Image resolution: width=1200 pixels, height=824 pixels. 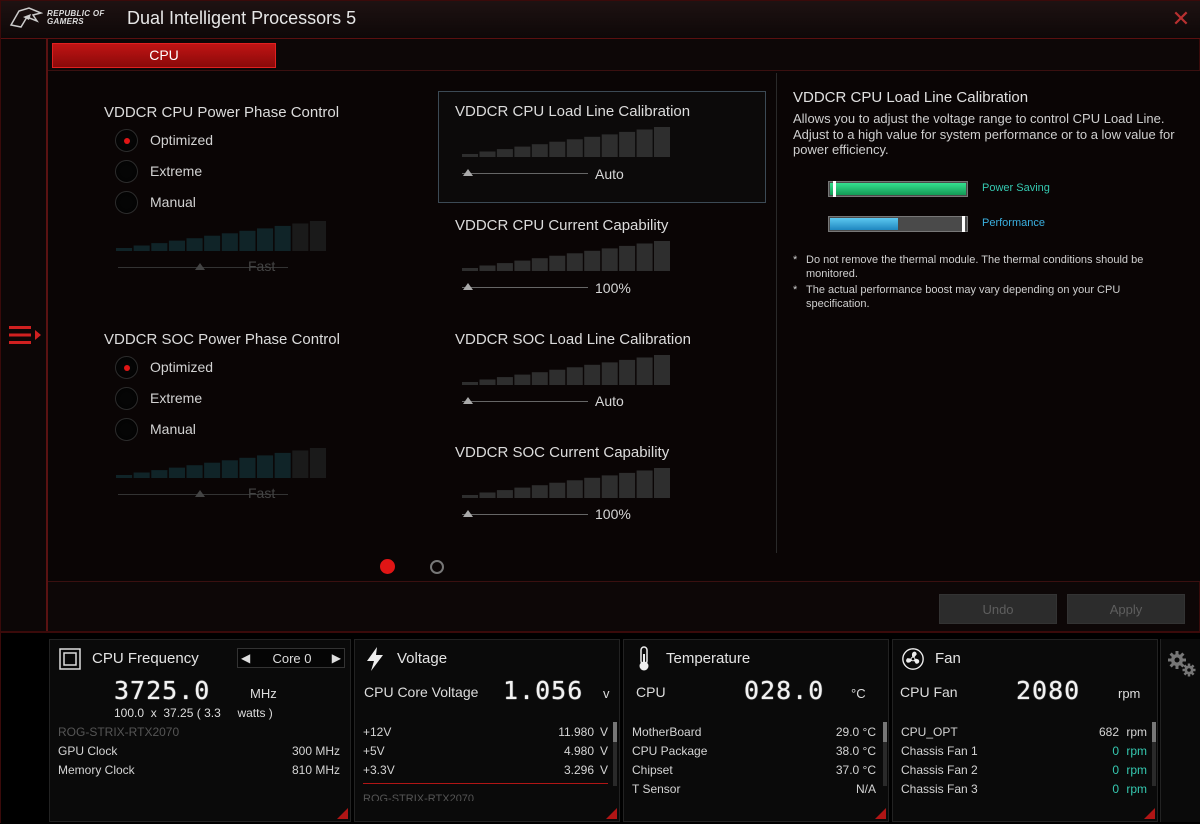 What do you see at coordinates (1016, 188) in the screenshot?
I see `power-saving-label: Power Saving` at bounding box center [1016, 188].